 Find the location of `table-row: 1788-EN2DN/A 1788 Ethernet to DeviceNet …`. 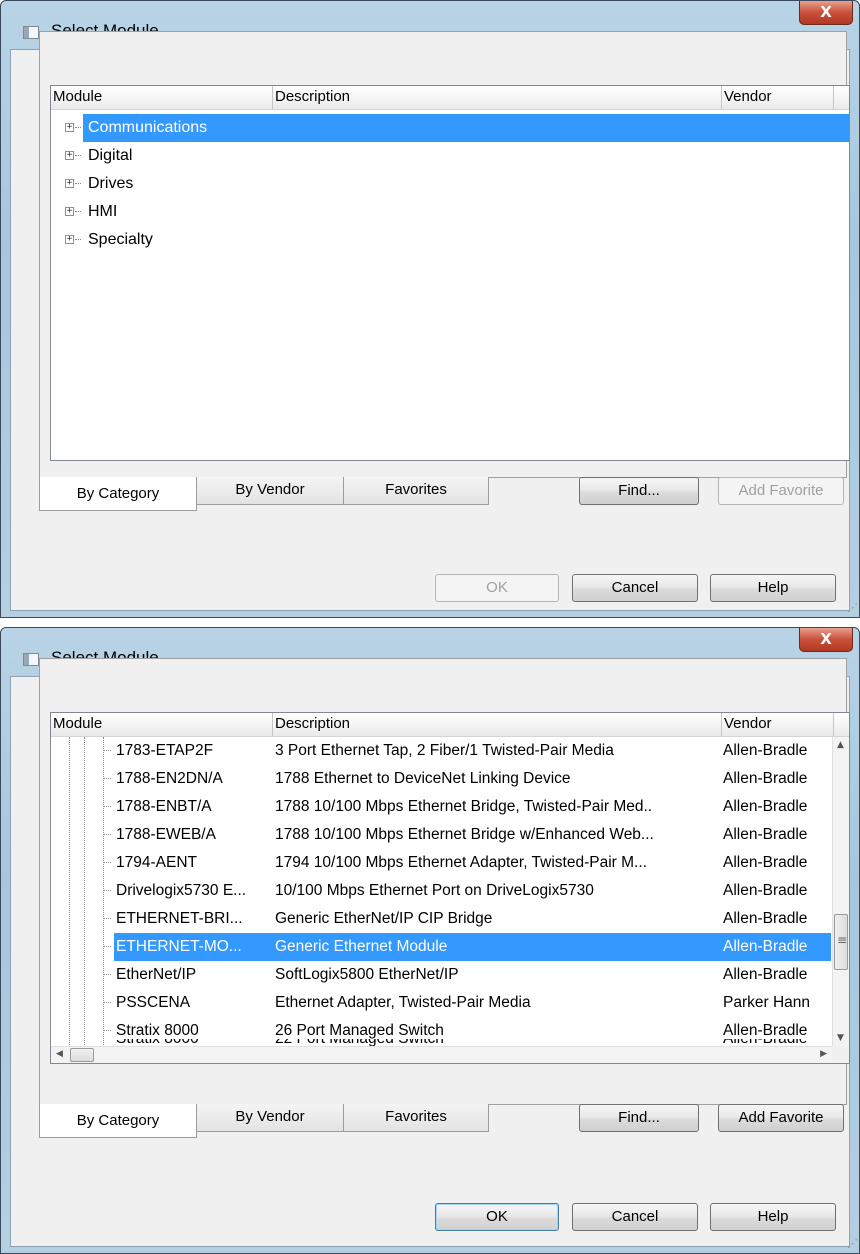

table-row: 1788-EN2DN/A 1788 Ethernet to DeviceNet … is located at coordinates (441, 779).